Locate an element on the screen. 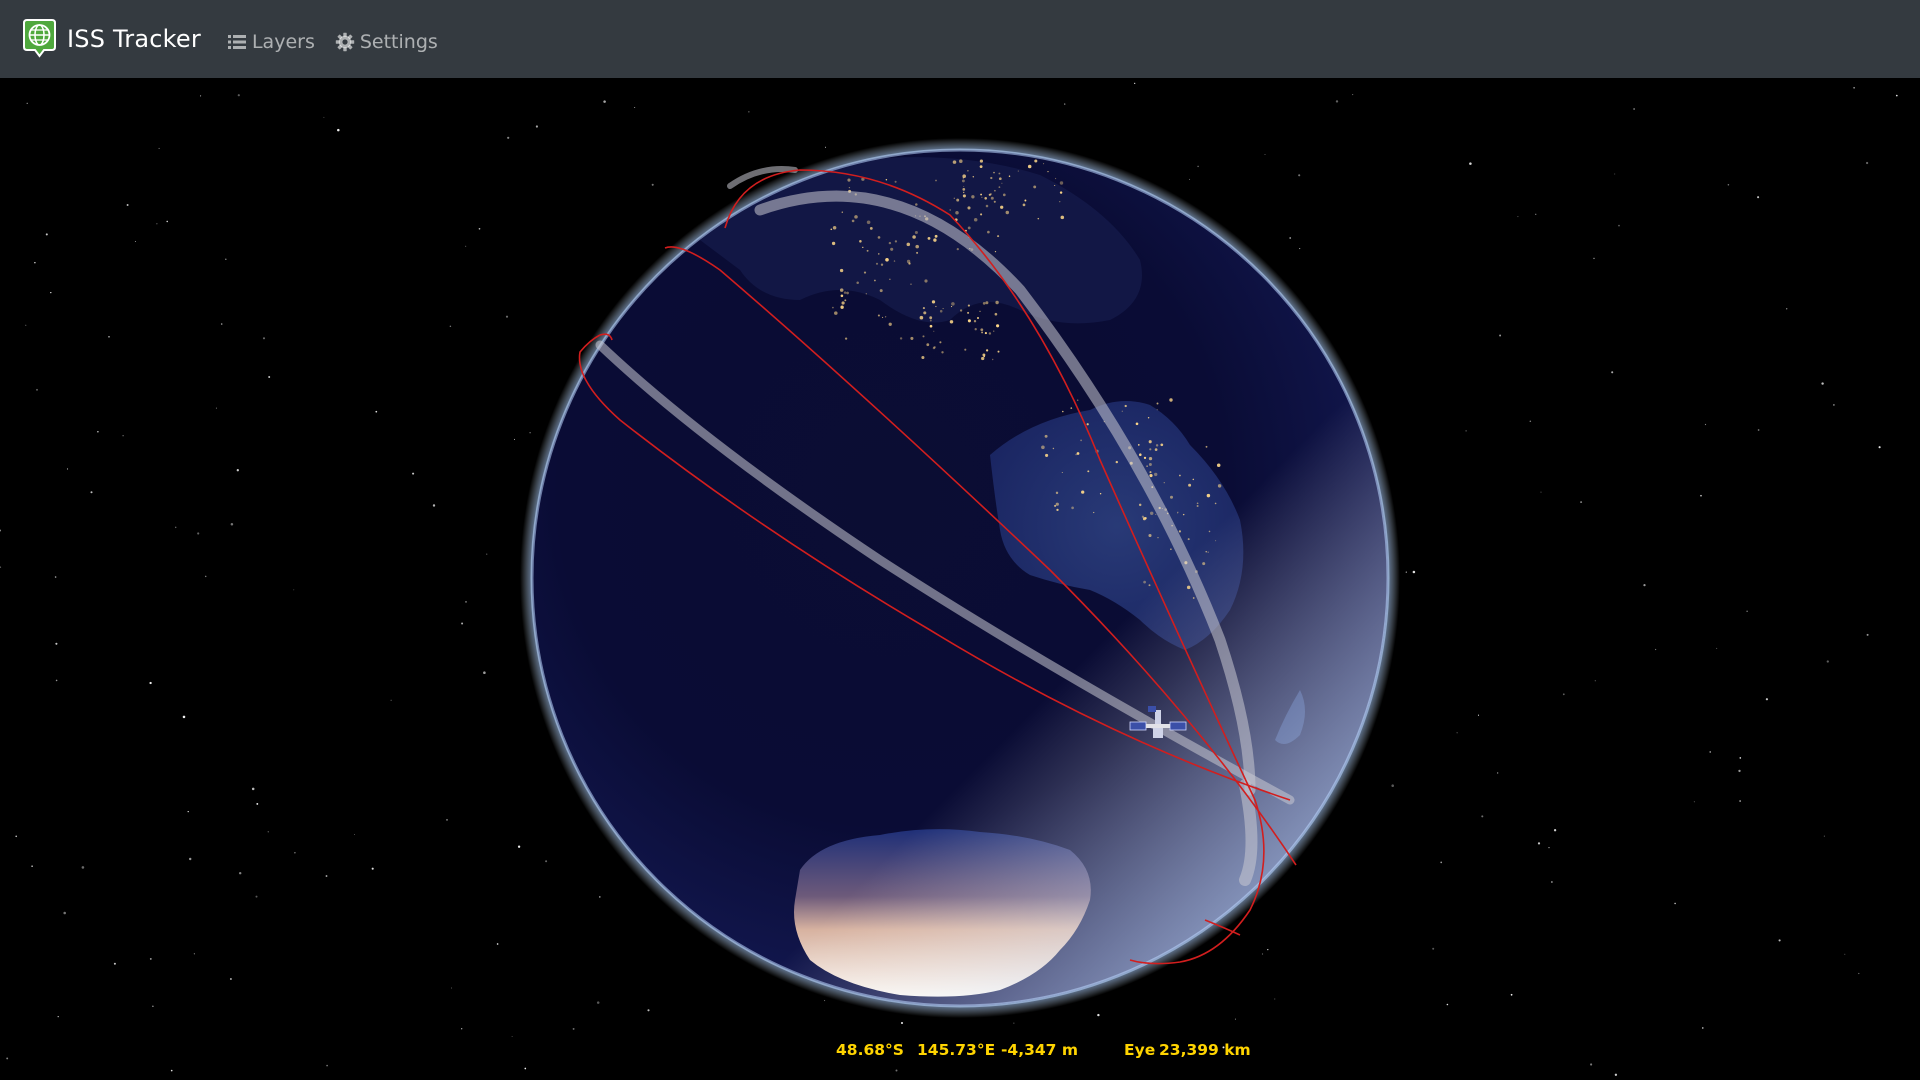  elevation-readout: -4,347 m is located at coordinates (1040, 1050).